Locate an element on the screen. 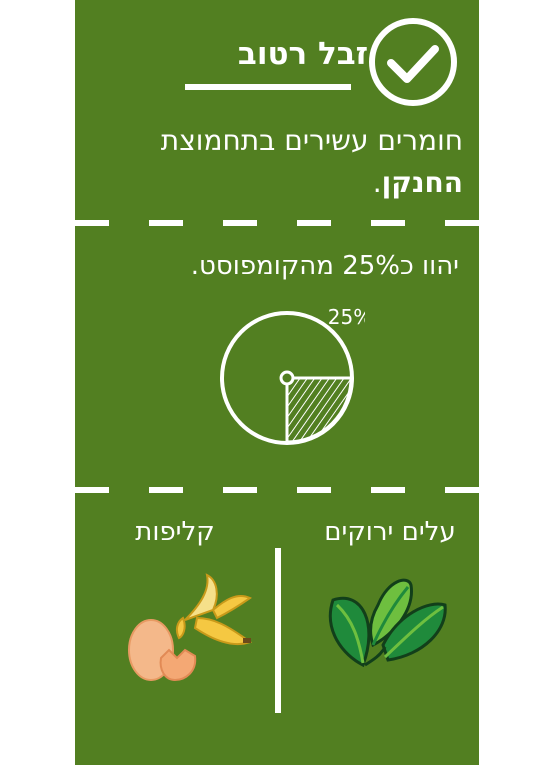  label-green-leaves: עלים ירוקים is located at coordinates (390, 532).